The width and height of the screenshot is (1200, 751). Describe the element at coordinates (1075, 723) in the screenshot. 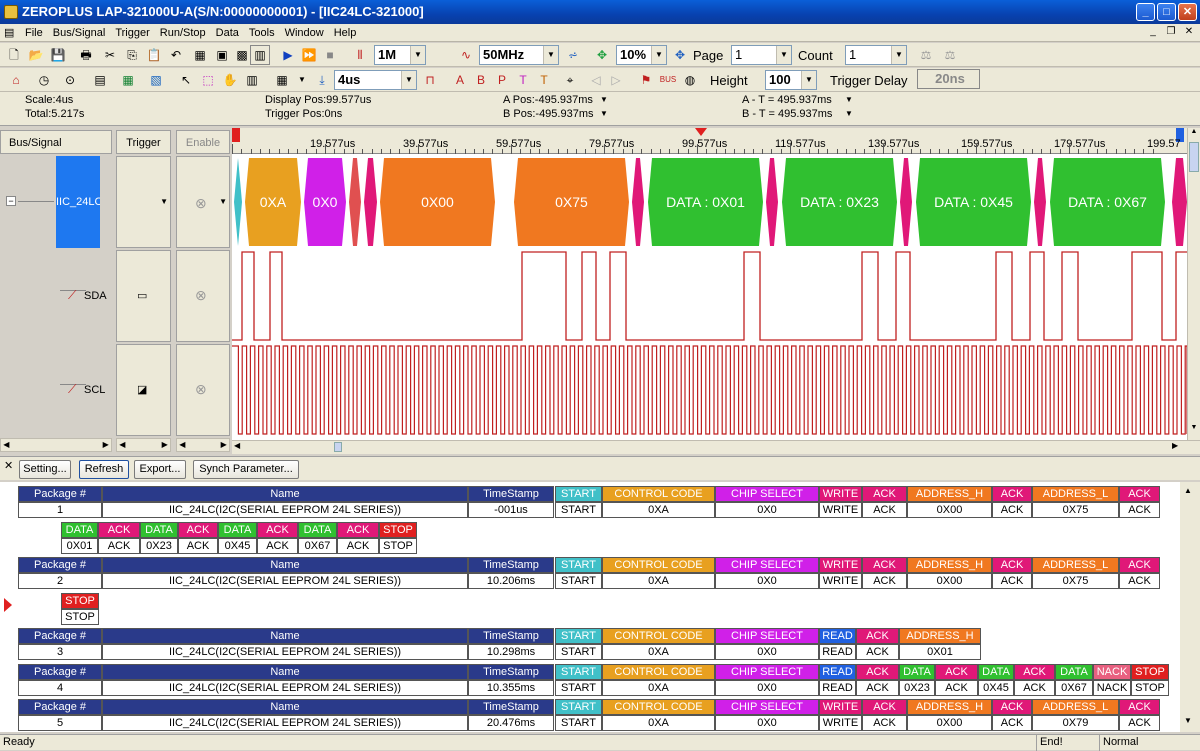

I see `packet-value-cell: 0X79` at that location.